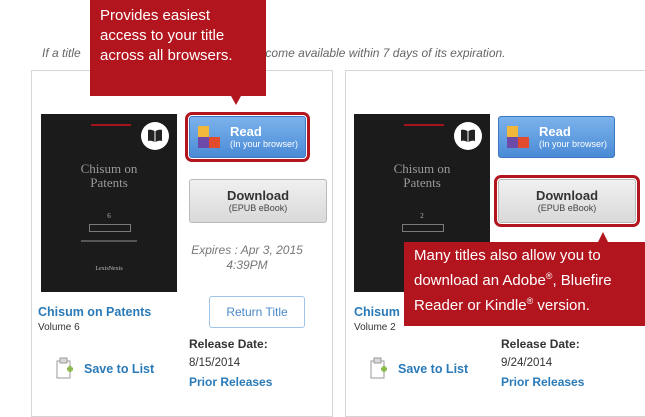 The image size is (645, 417). Describe the element at coordinates (109, 203) in the screenshot. I see `book-cover-1: Chisum on Patents 6 LexisNexis` at that location.